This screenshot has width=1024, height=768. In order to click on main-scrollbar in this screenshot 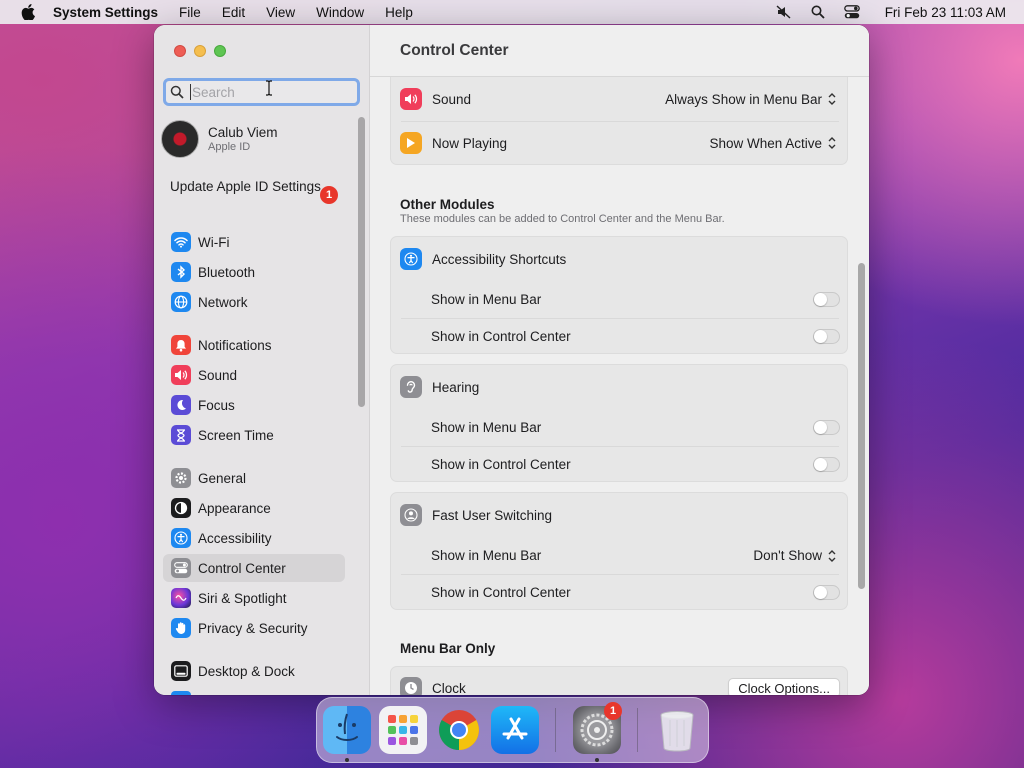, I will do `click(861, 426)`.